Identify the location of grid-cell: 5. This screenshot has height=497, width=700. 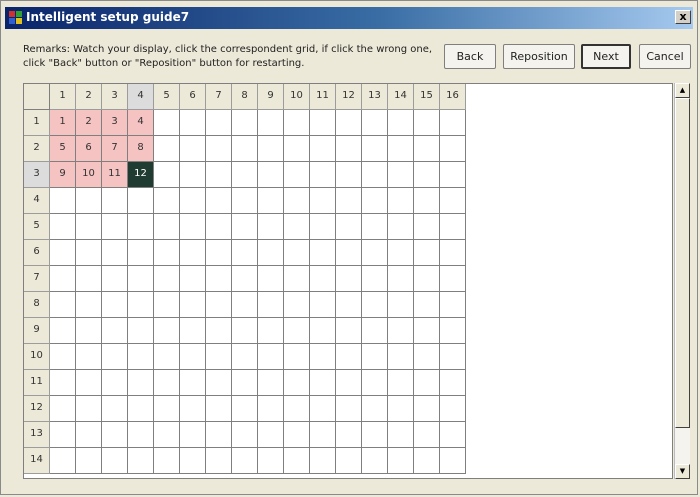
(63, 149).